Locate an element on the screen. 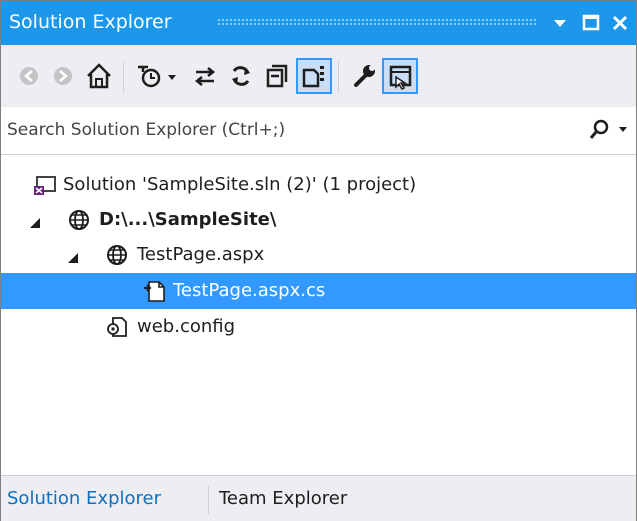 This screenshot has height=521, width=637. dropdown-arrow-icon is located at coordinates (560, 23).